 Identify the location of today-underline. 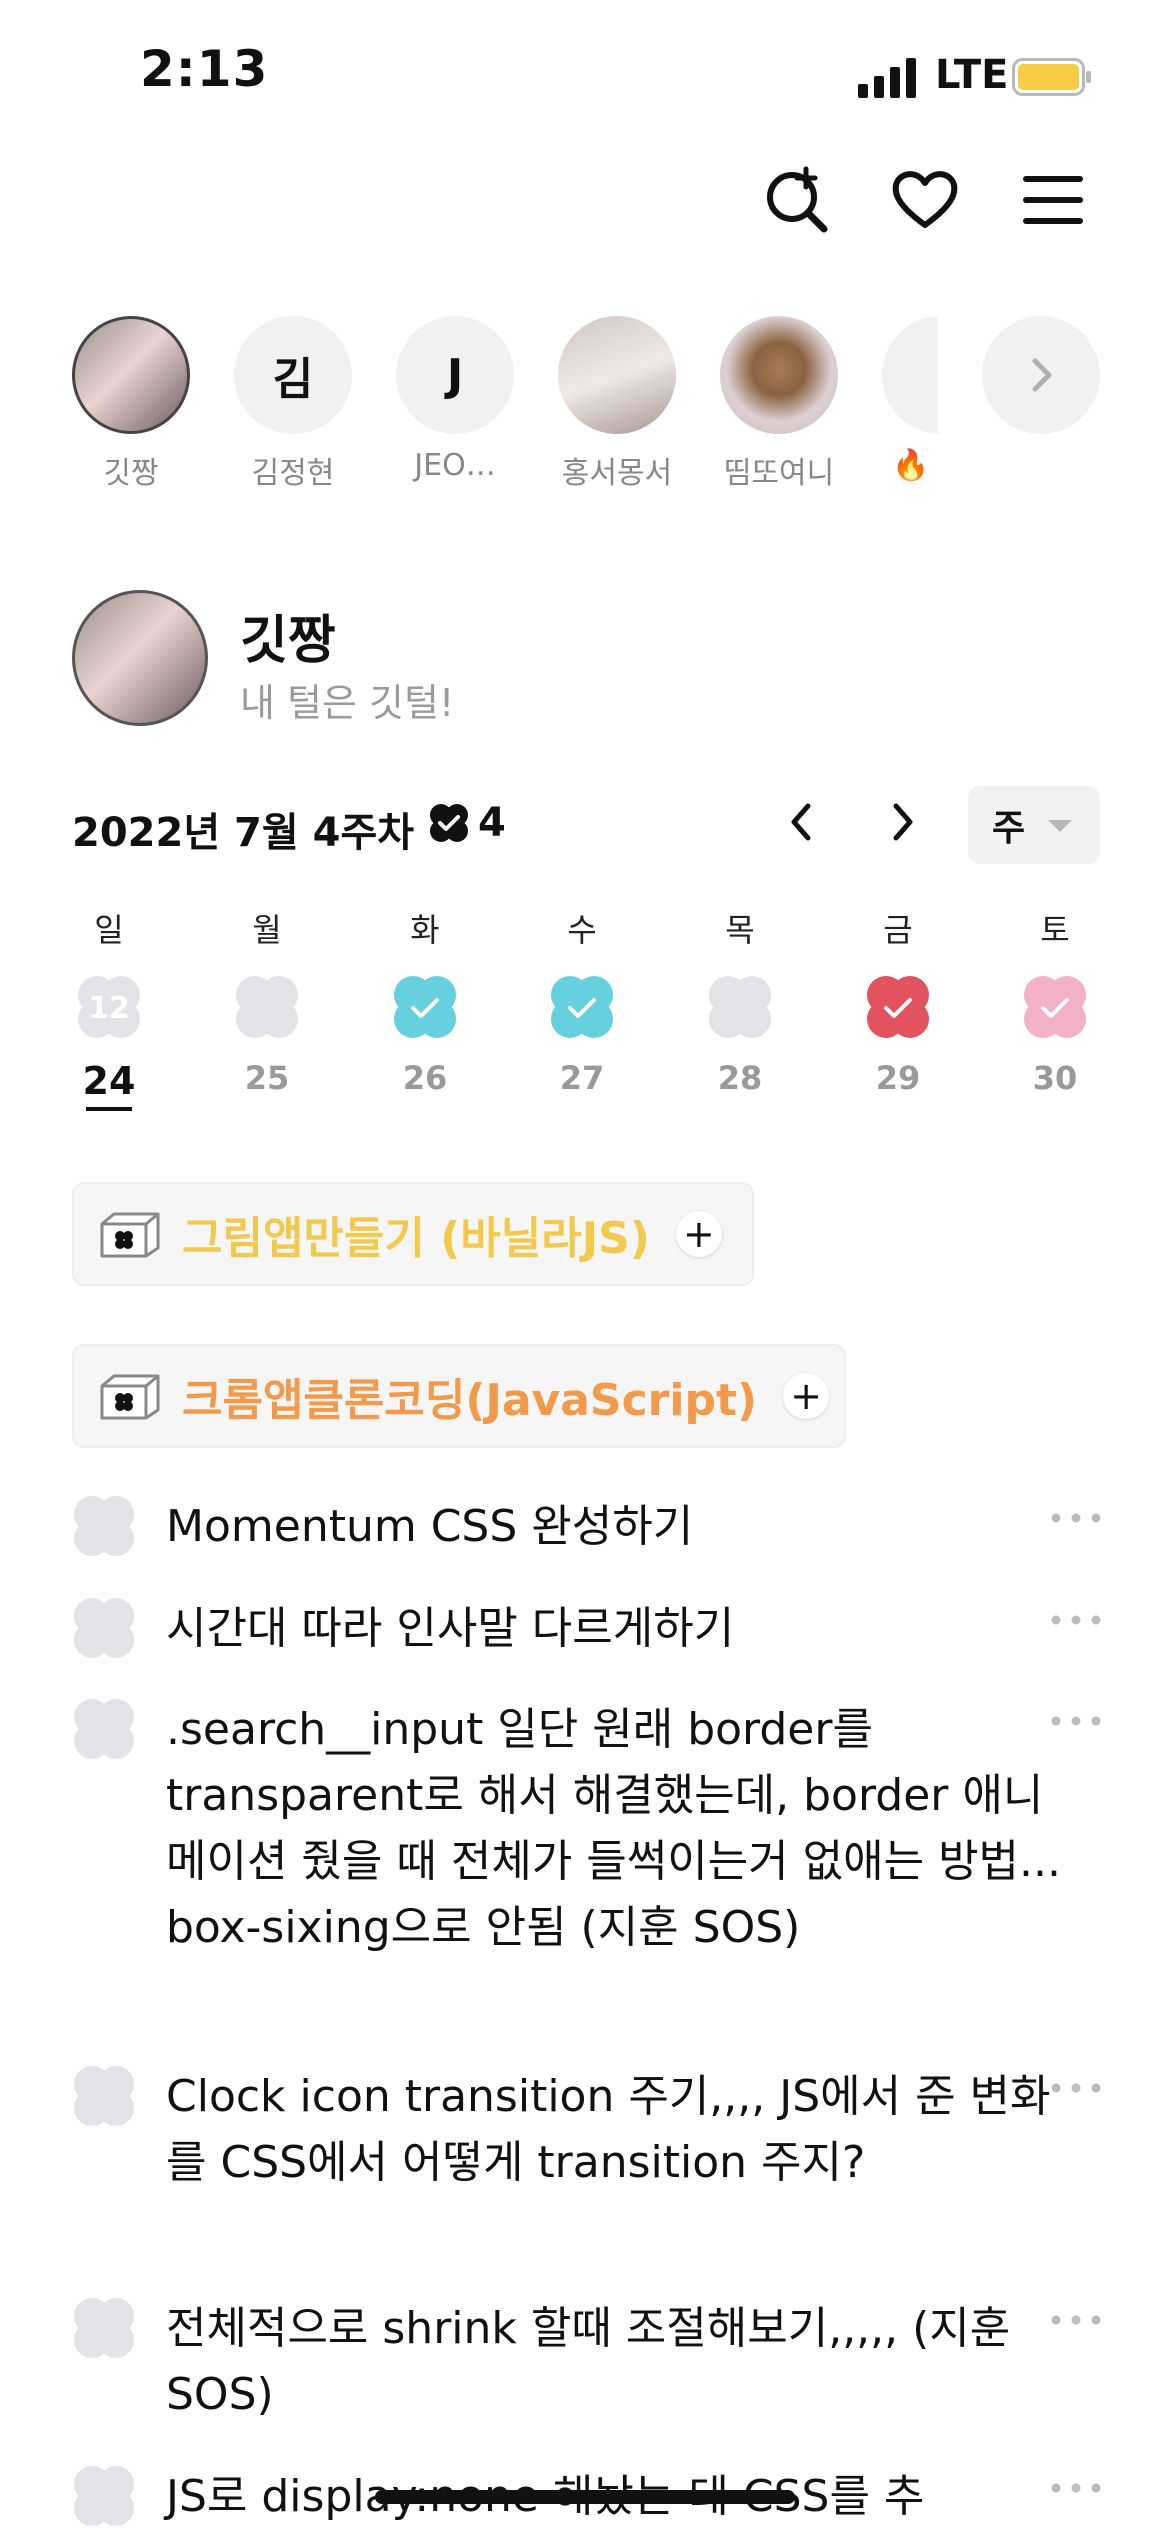
(109, 1109).